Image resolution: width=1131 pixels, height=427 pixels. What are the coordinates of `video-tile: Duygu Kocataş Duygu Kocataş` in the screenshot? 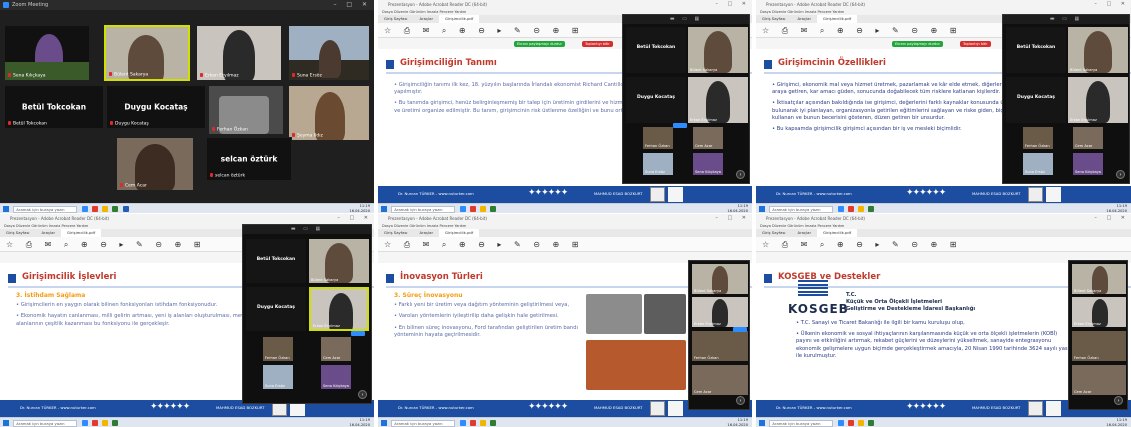 It's located at (156, 107).